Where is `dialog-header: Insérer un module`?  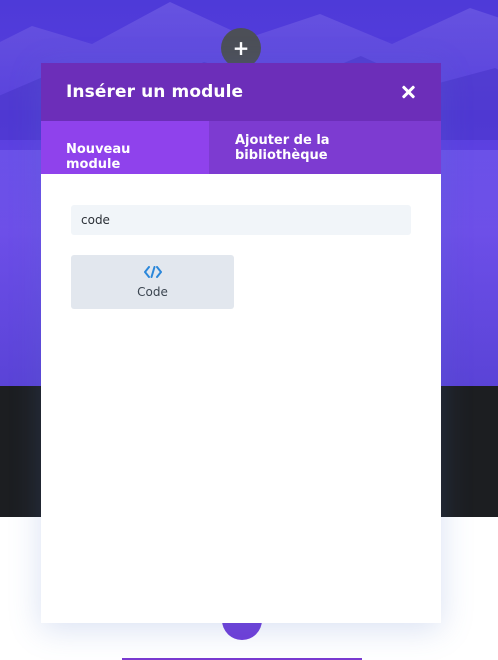
dialog-header: Insérer un module is located at coordinates (241, 92).